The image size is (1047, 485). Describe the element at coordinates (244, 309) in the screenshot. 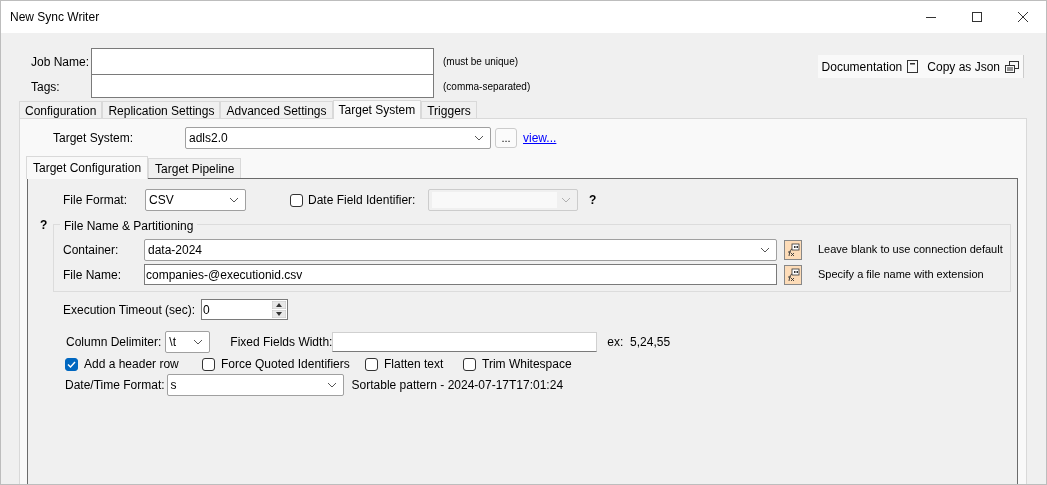

I see `timeout-spinner: 0` at that location.